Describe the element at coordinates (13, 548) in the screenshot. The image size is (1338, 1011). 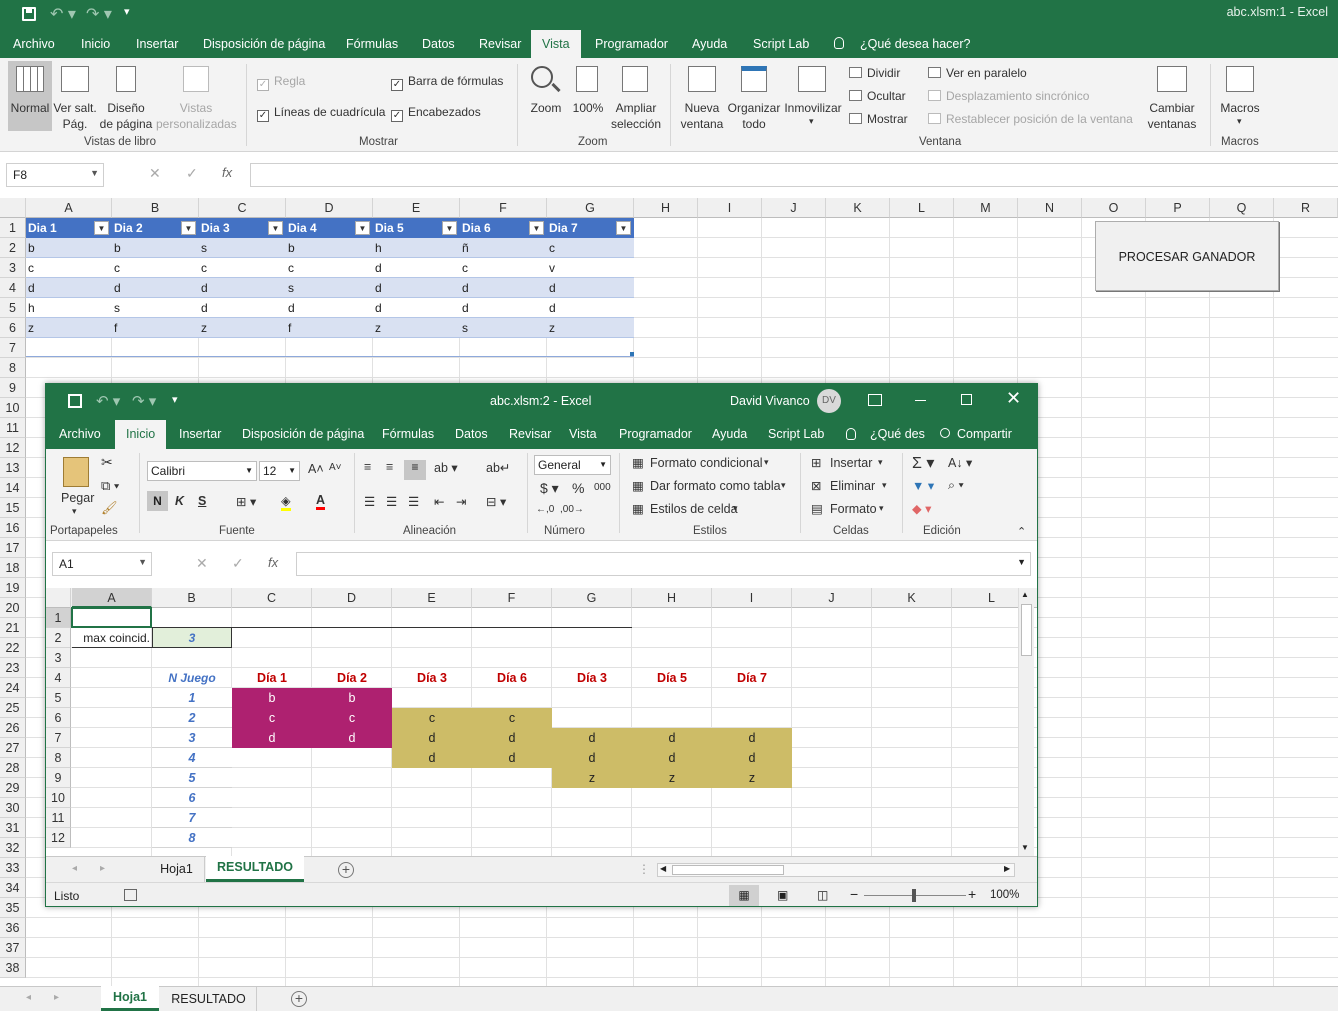
I see `row-header: 17` at that location.